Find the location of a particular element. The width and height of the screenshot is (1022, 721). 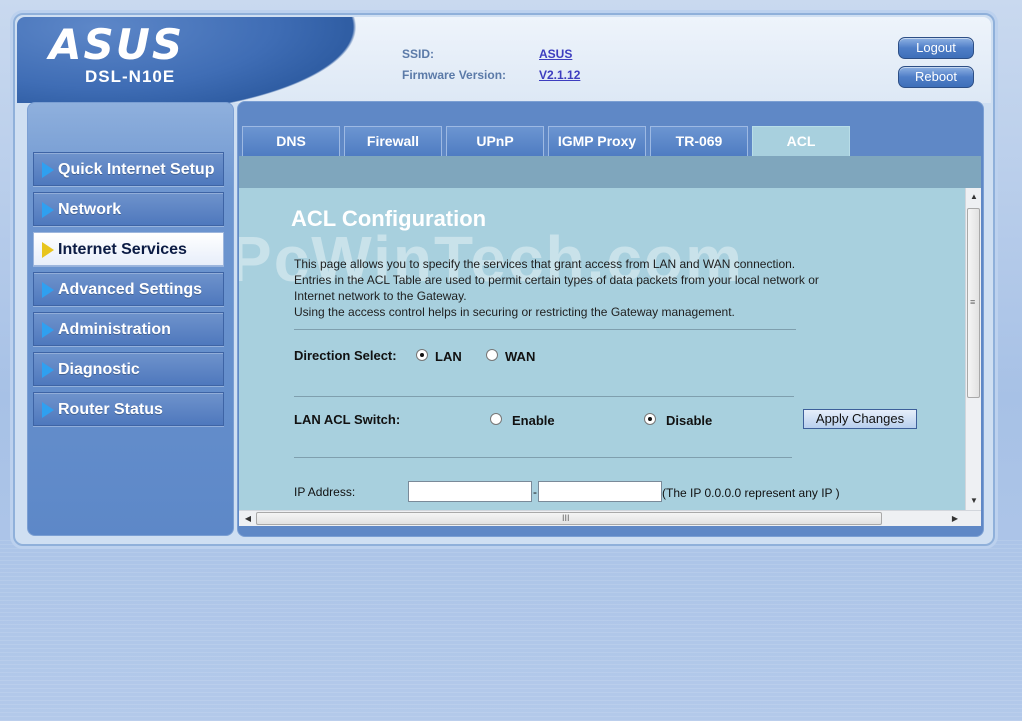

ip-address-label: IP Address: is located at coordinates (325, 492).